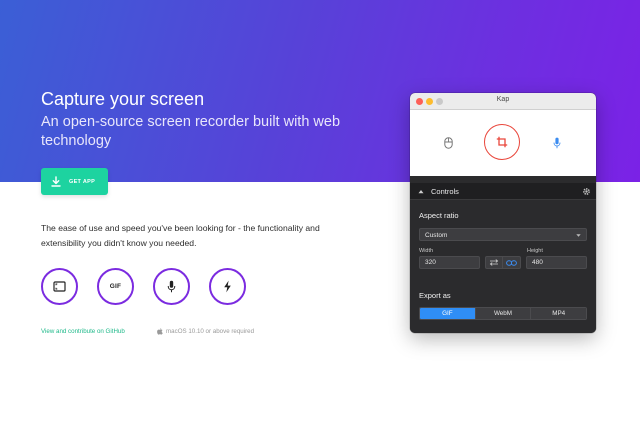 This screenshot has width=640, height=429. I want to click on macos-requirement: macOS 10.10 or above required, so click(205, 331).